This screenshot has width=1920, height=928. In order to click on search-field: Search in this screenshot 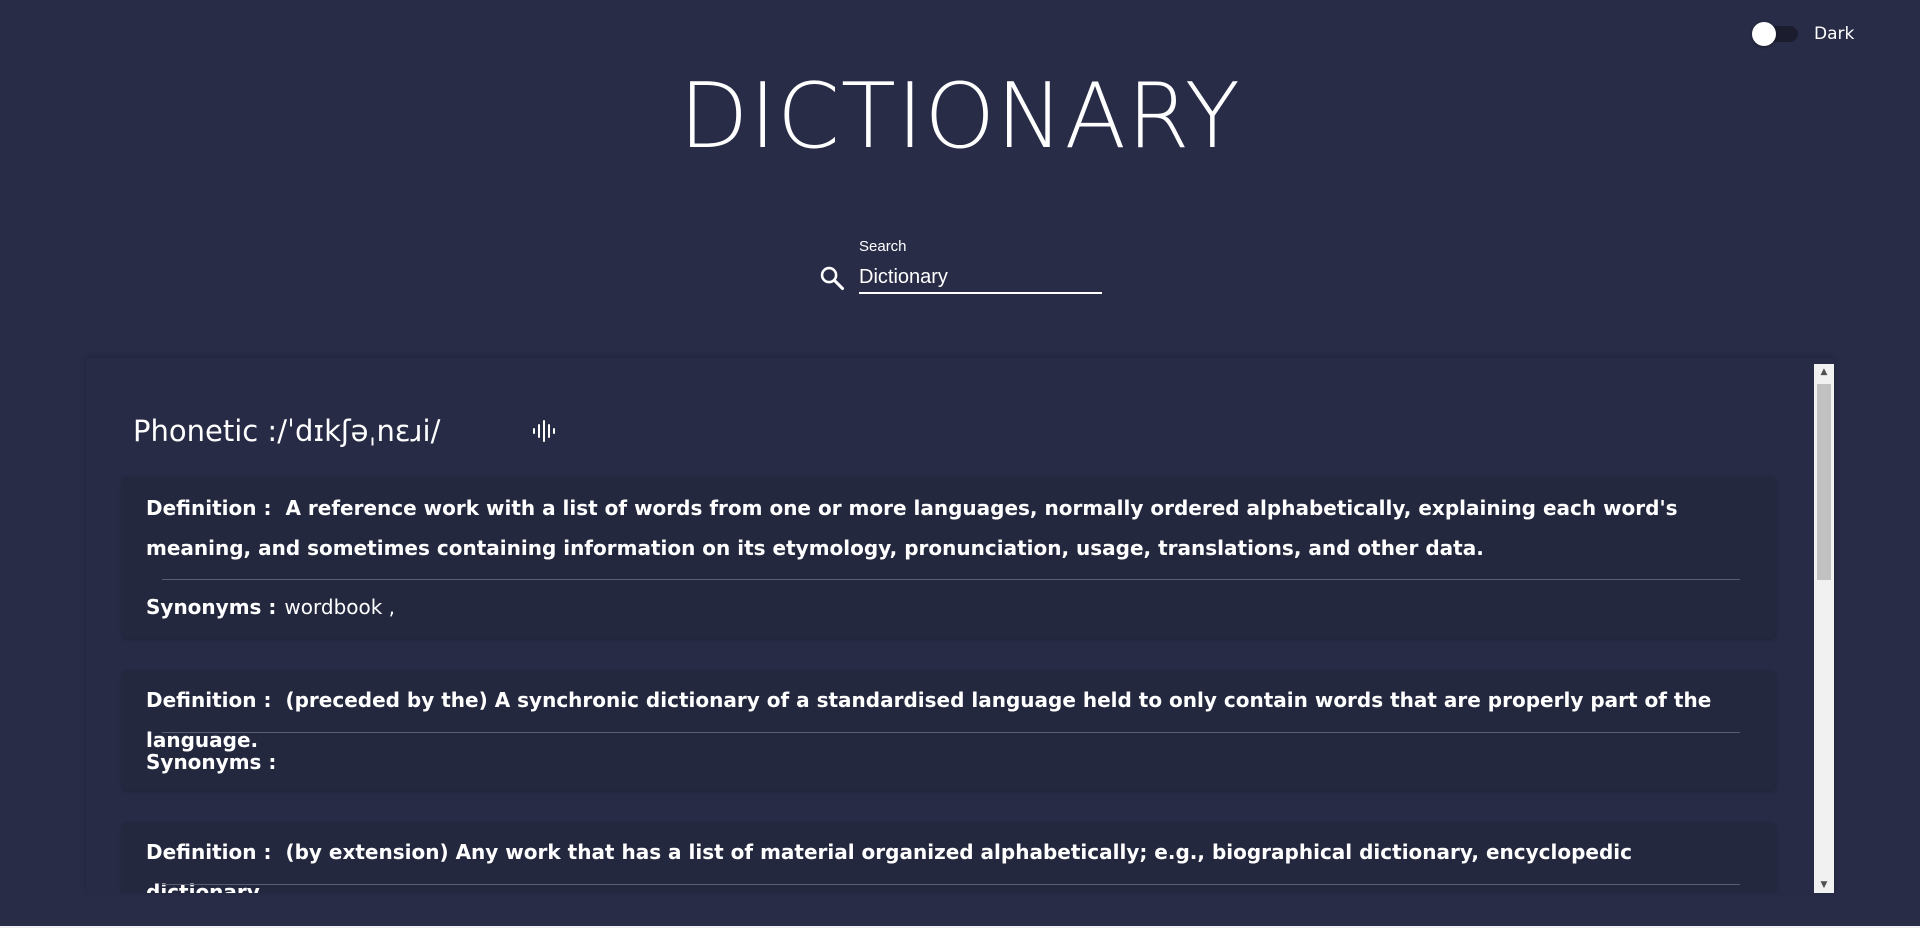, I will do `click(960, 268)`.